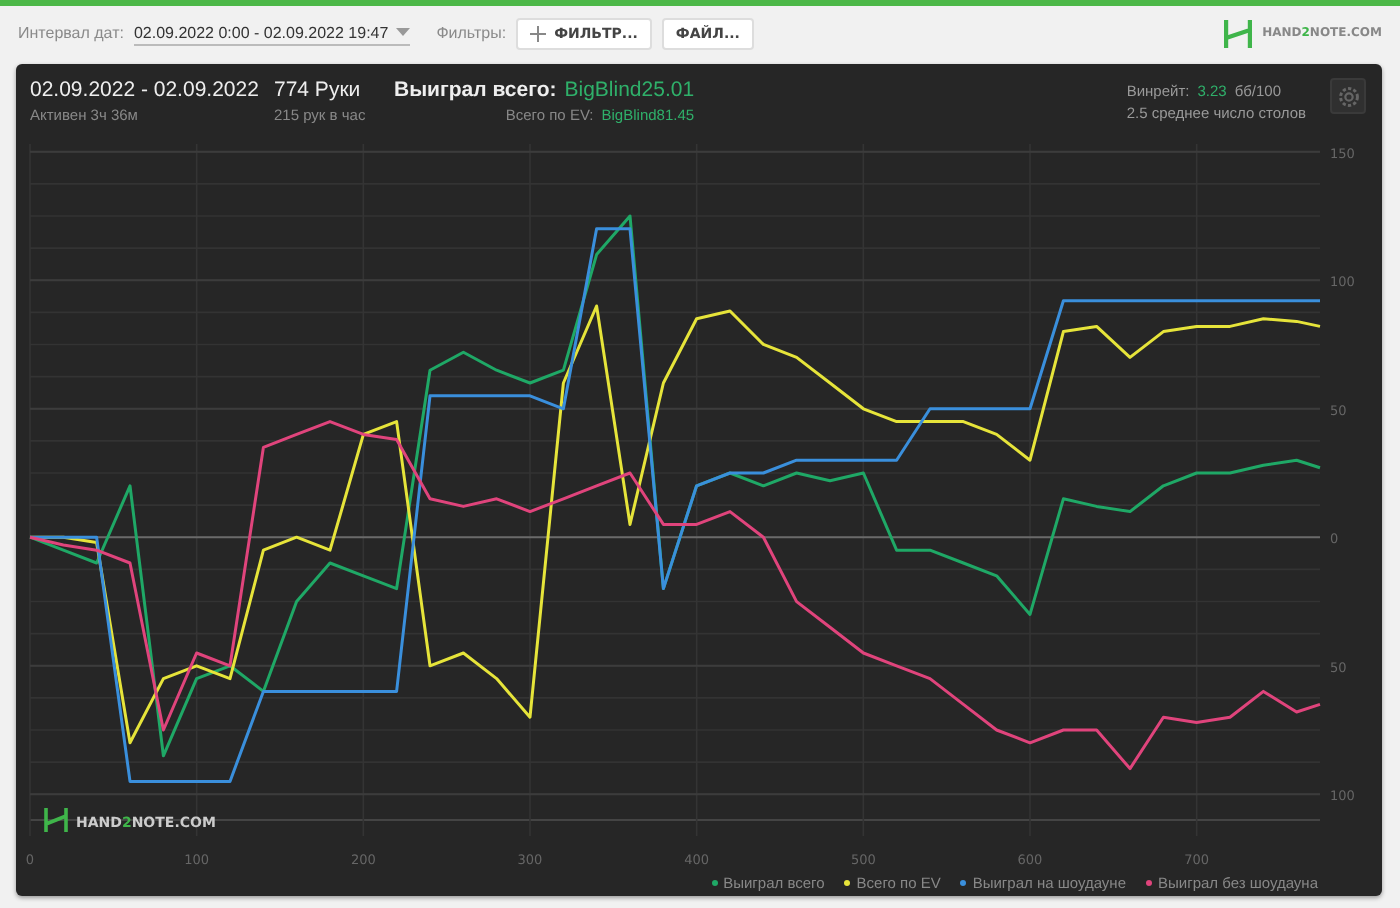 This screenshot has height=908, width=1400. Describe the element at coordinates (538, 33) in the screenshot. I see `plus-icon` at that location.